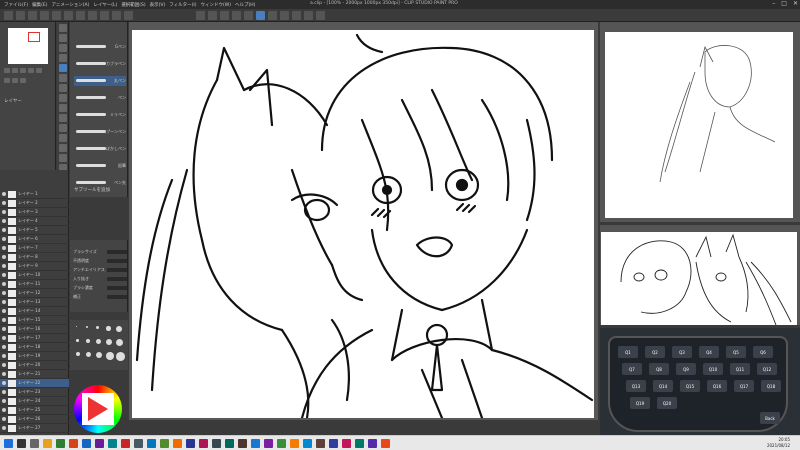 The image size is (800, 450). I want to click on layer-row: レイヤー 4, so click(34, 221).